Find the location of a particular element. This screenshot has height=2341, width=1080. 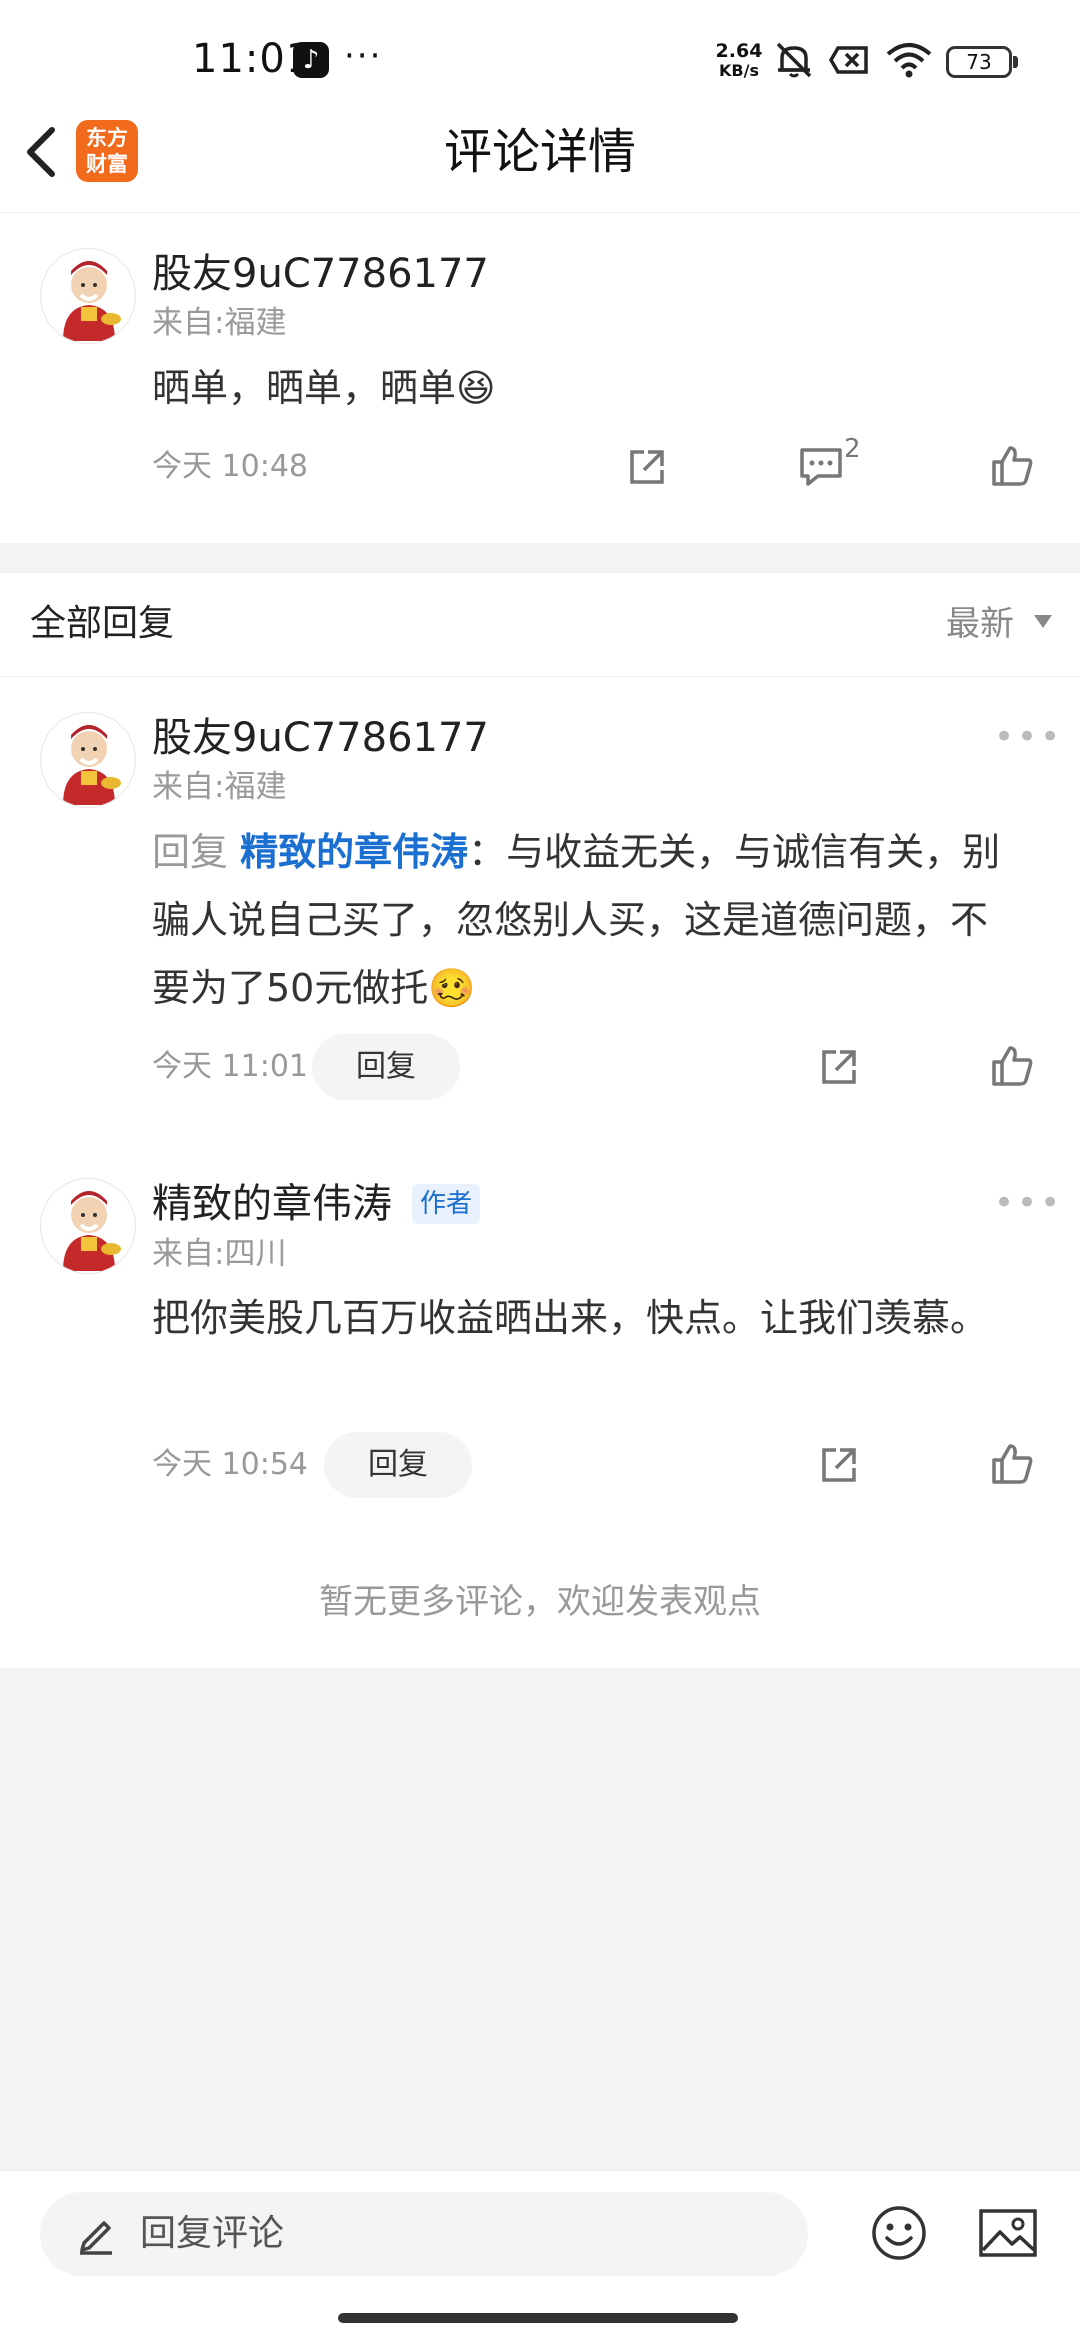

author-badge: 作者 is located at coordinates (446, 1204).